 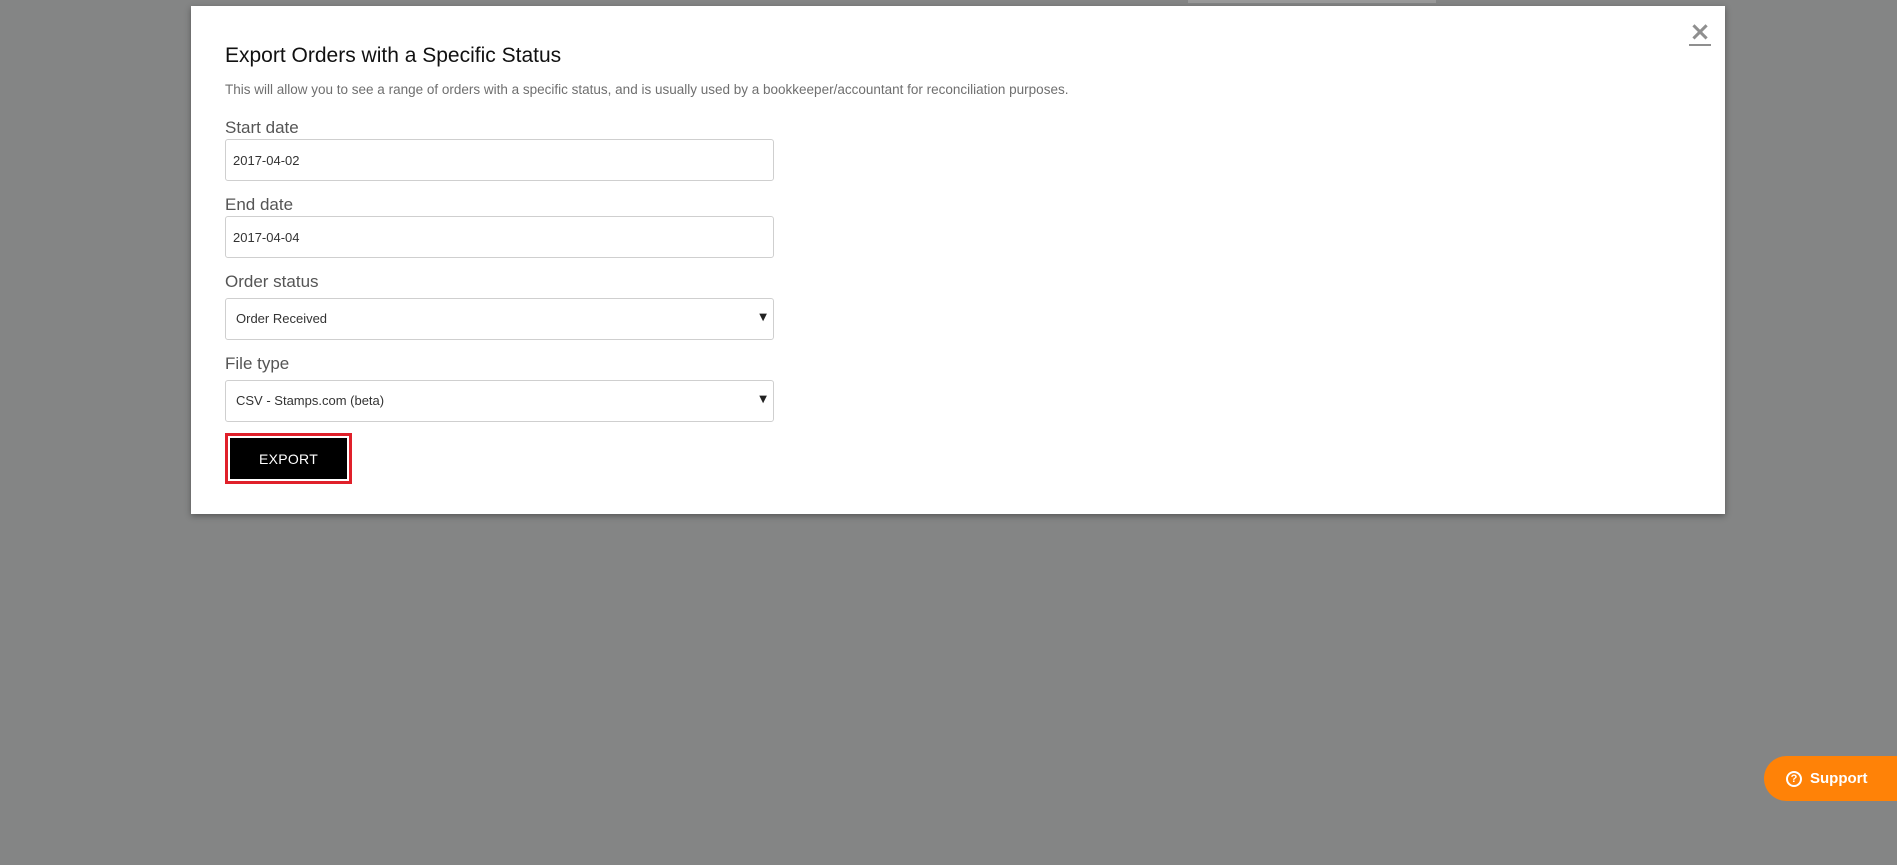 I want to click on start-date-input, so click(x=499, y=160).